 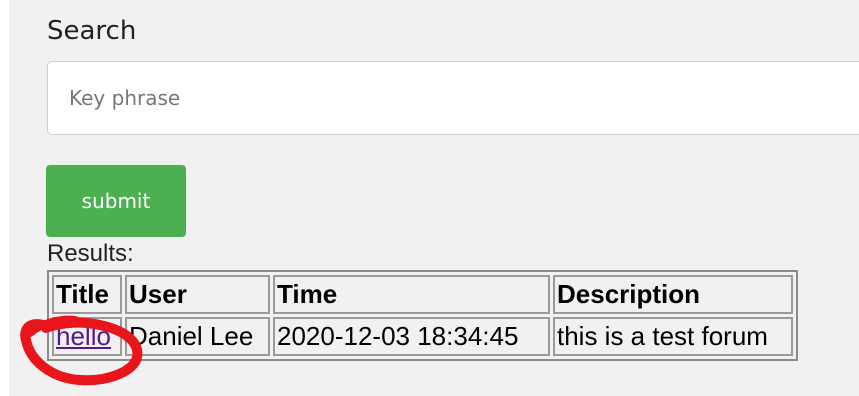 What do you see at coordinates (116, 201) in the screenshot?
I see `submit-button: submit` at bounding box center [116, 201].